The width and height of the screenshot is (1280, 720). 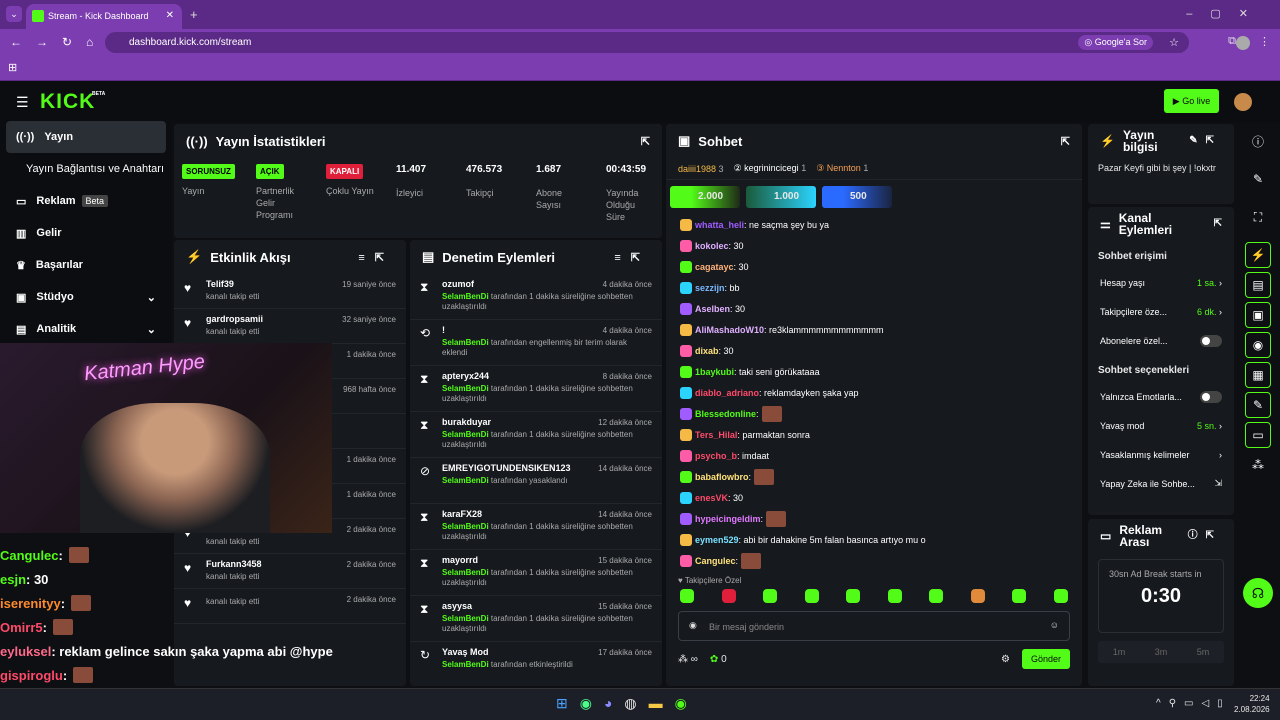 I want to click on browser-tab: Stream - Kick Dashboard ✕, so click(x=104, y=16).